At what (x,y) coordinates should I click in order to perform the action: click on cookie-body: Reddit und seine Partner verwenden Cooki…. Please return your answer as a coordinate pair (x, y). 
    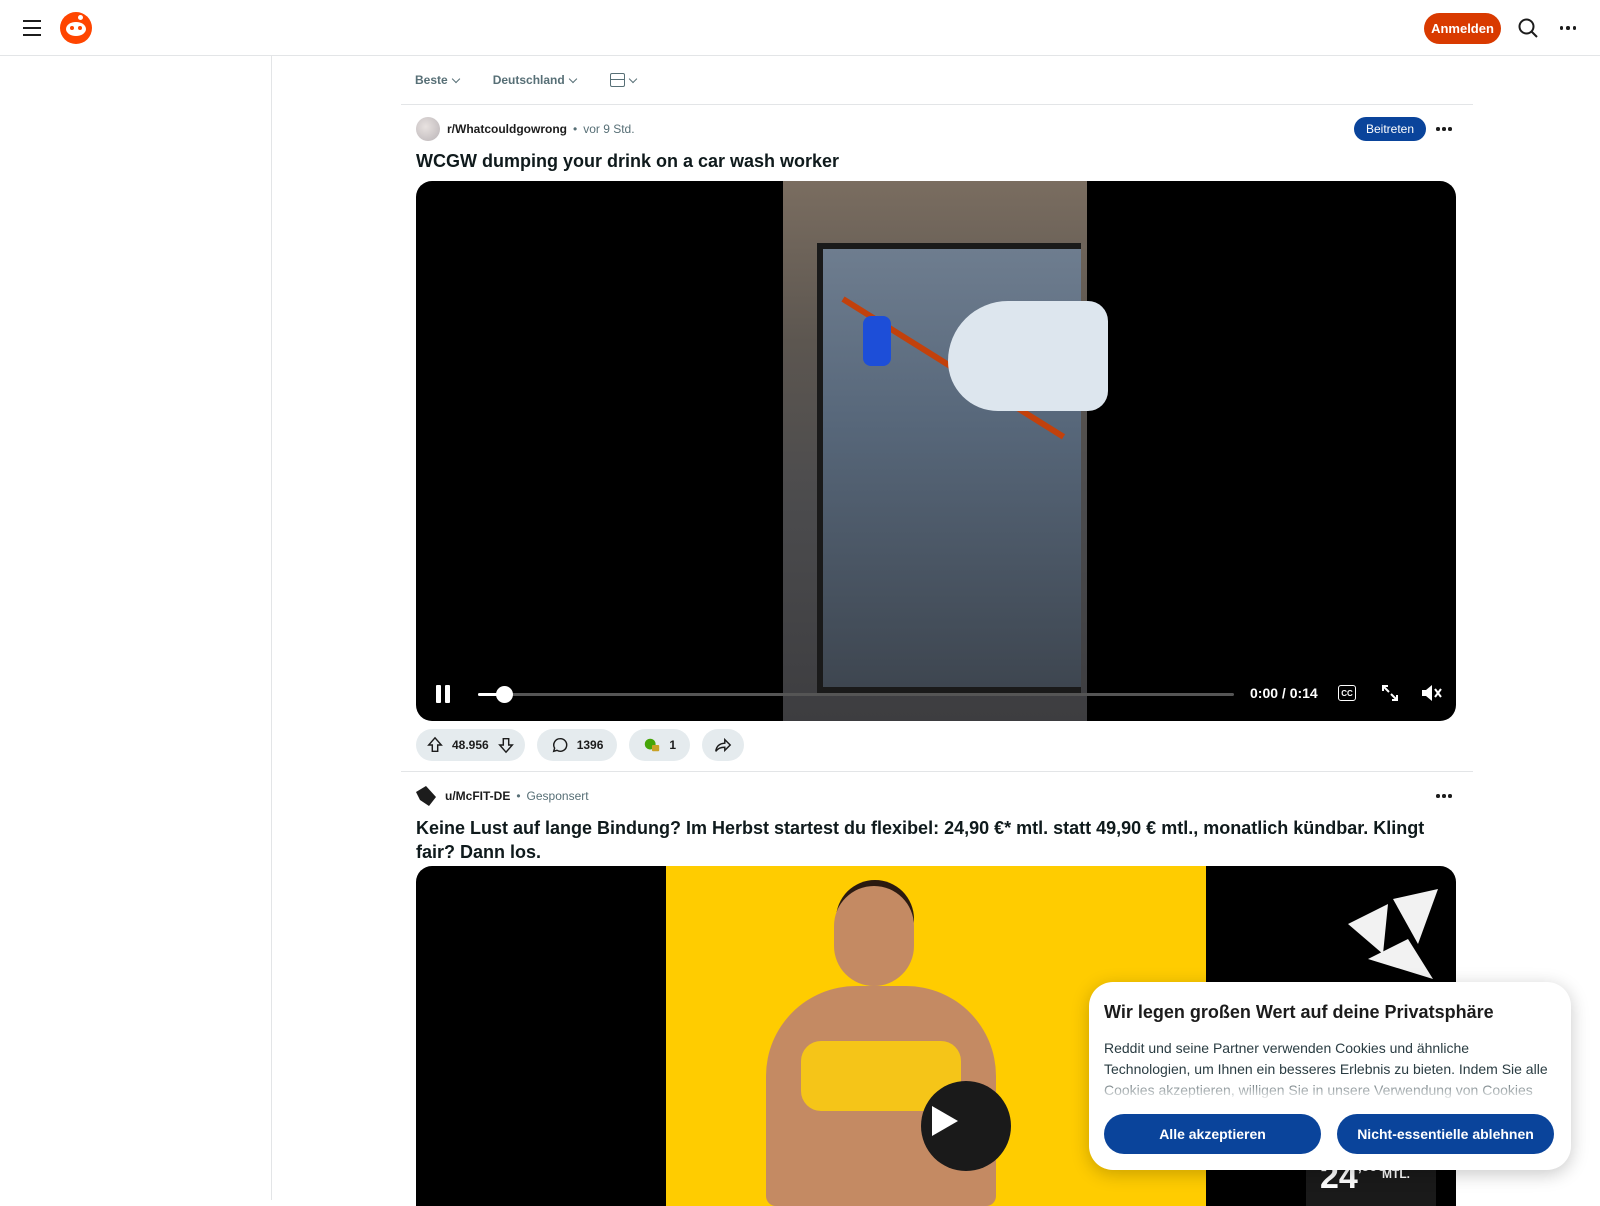
    Looking at the image, I should click on (1326, 1069).